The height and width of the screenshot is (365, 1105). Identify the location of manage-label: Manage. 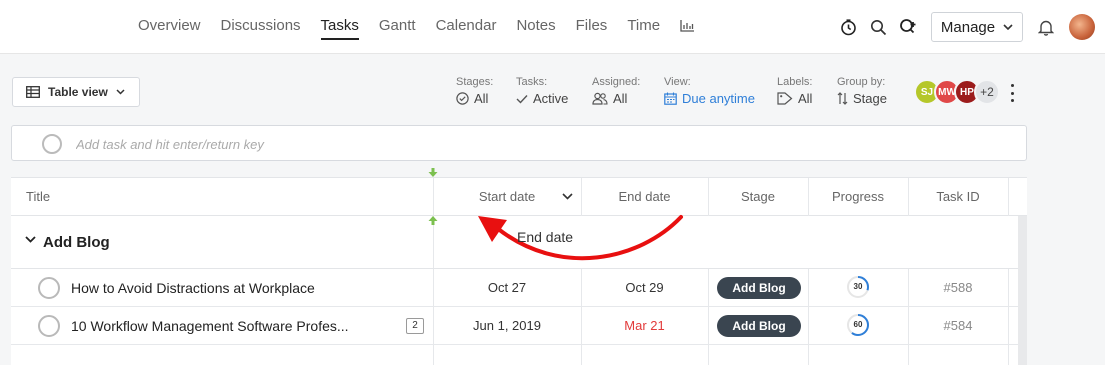
(968, 27).